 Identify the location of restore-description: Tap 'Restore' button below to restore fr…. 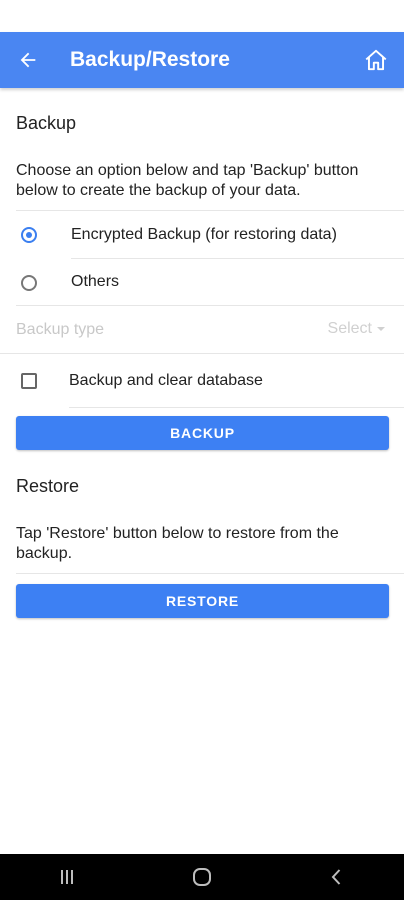
(177, 543).